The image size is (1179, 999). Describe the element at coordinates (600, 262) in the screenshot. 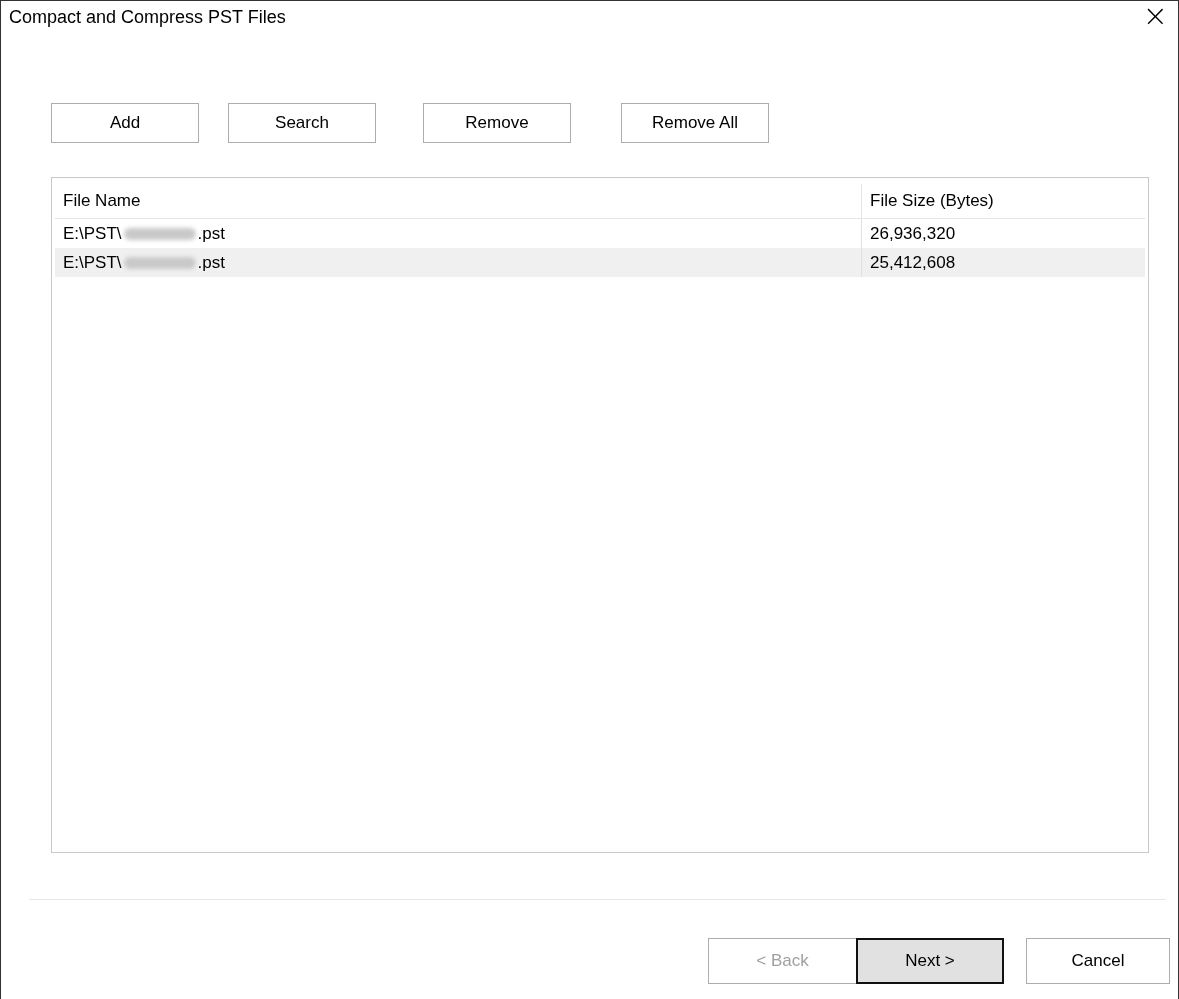

I see `file-row: E:\PST\ .pst 25,412,608` at that location.